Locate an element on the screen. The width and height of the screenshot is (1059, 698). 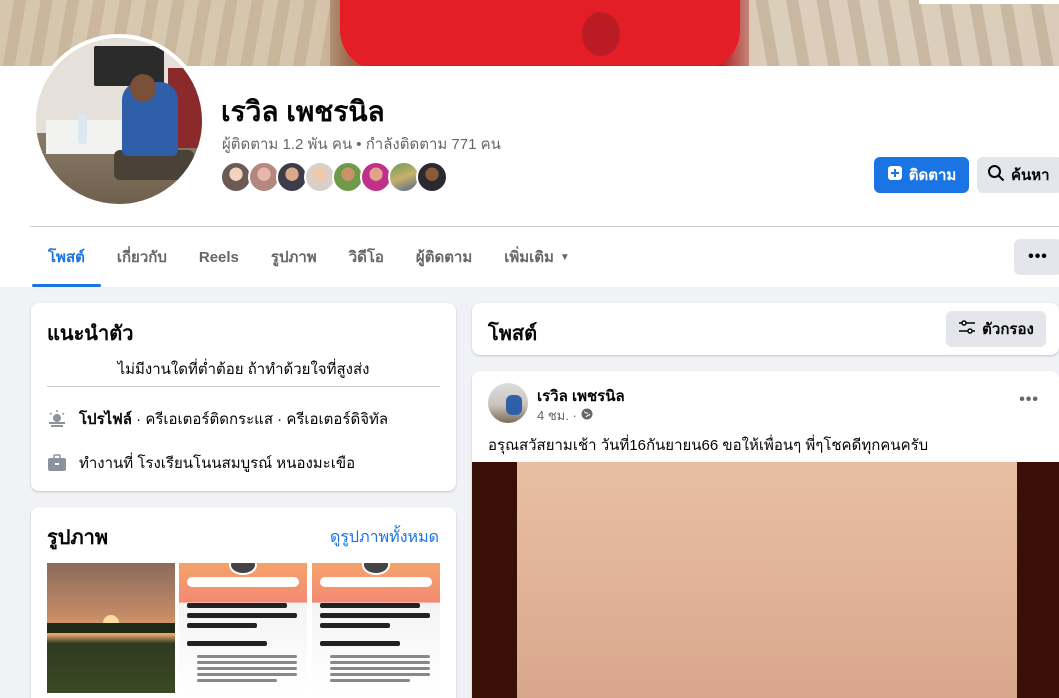
tab-label: วิดีโอ is located at coordinates (366, 257).